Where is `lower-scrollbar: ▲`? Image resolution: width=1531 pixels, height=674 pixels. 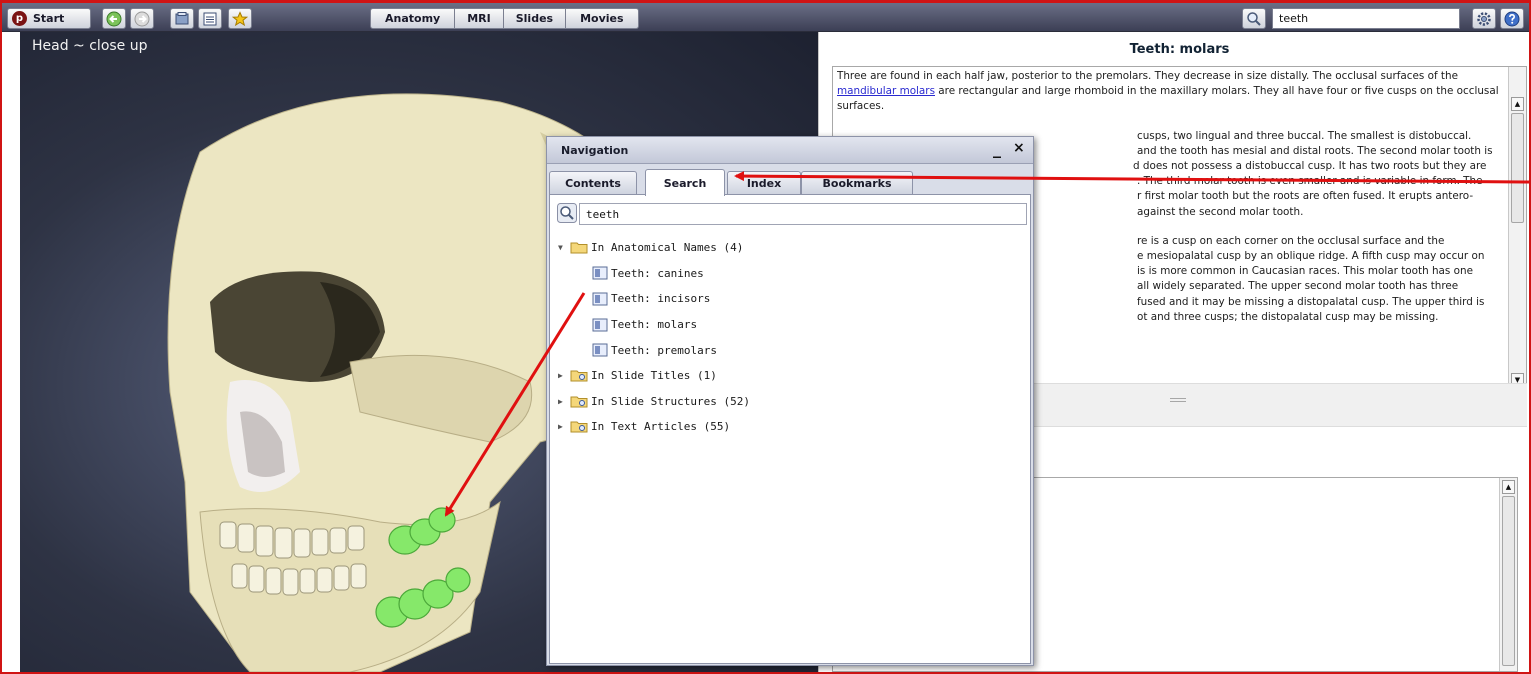 lower-scrollbar: ▲ is located at coordinates (1508, 574).